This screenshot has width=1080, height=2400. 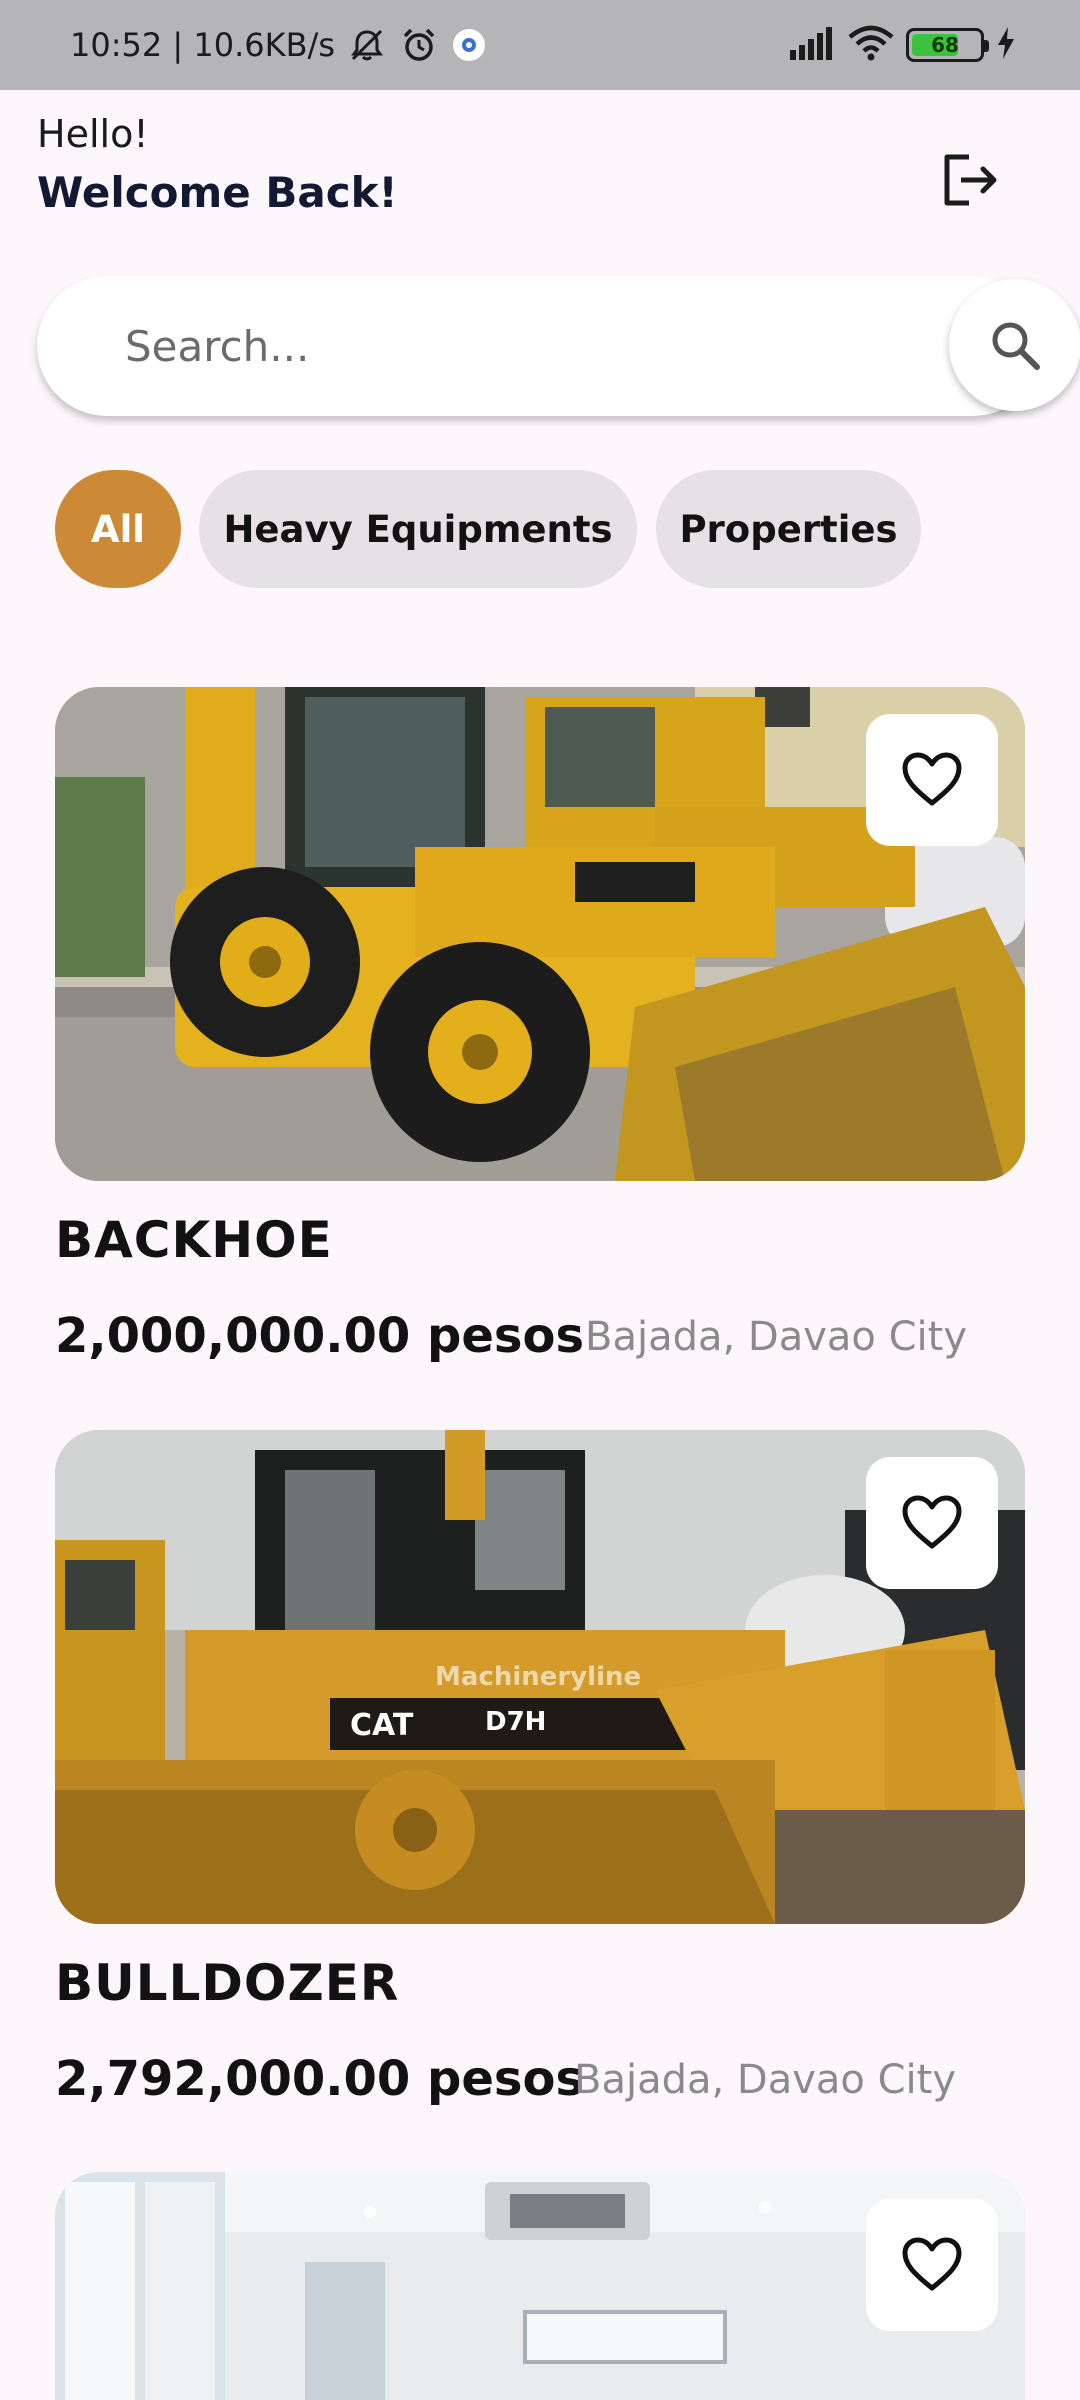 What do you see at coordinates (788, 529) in the screenshot?
I see `category-chip-properties: Properties` at bounding box center [788, 529].